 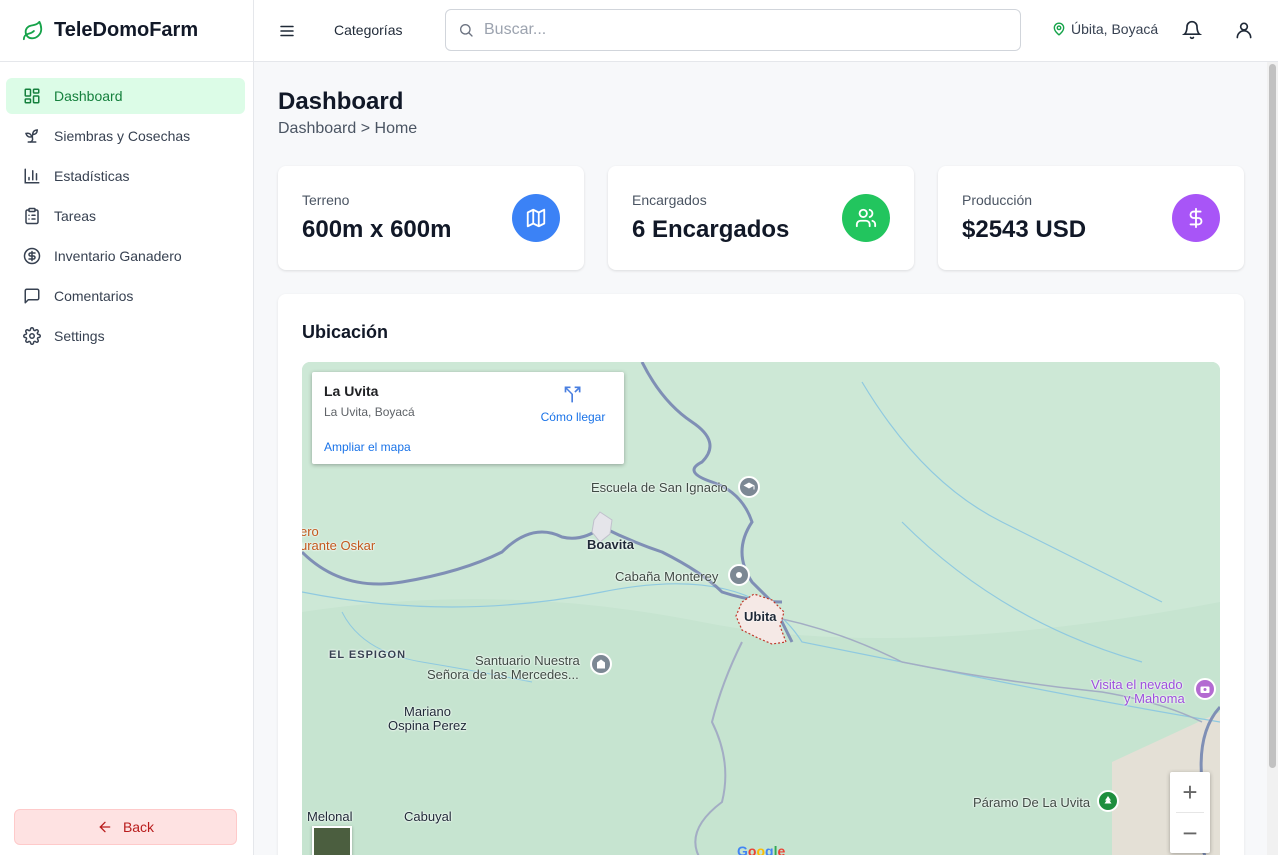 I want to click on back-label: Back, so click(x=138, y=827).